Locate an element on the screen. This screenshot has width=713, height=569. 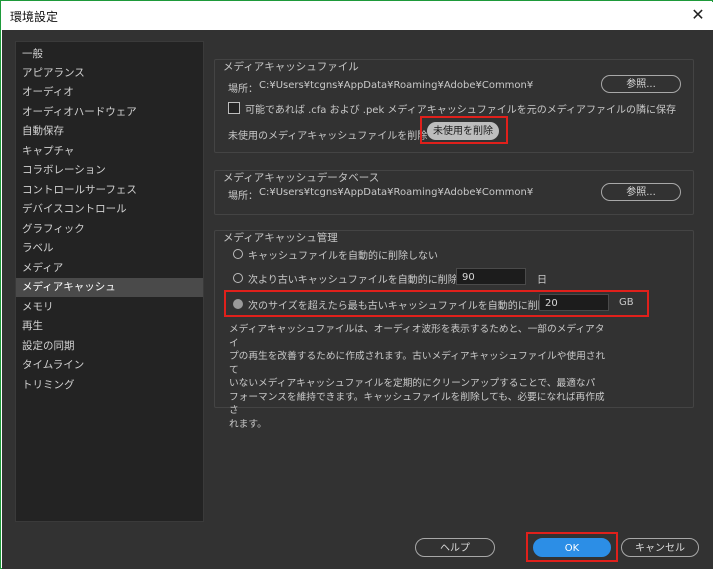
help-button: ヘルプ is located at coordinates (455, 547).